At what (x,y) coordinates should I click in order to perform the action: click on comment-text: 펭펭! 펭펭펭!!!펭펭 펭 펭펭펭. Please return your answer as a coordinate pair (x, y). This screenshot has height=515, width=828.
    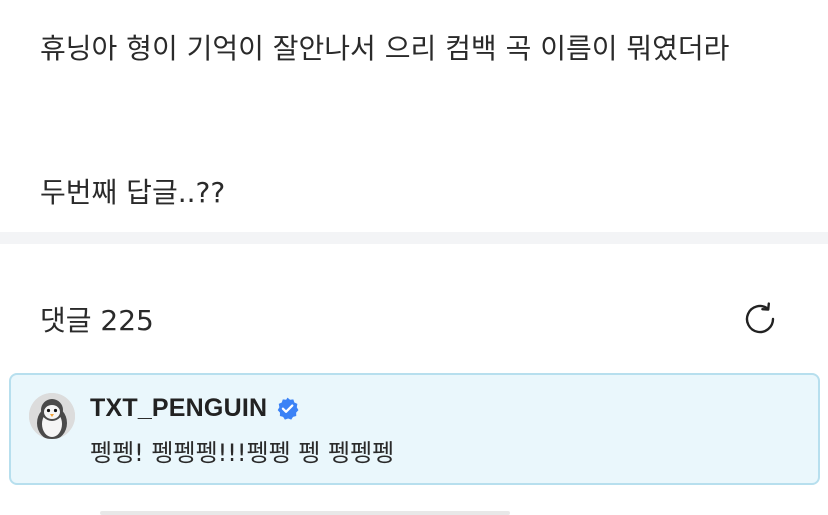
    Looking at the image, I should click on (242, 453).